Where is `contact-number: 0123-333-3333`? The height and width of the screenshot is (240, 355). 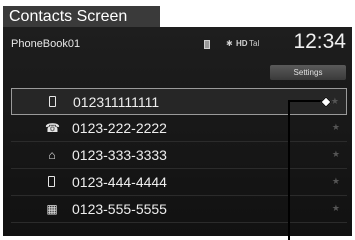
contact-number: 0123-333-3333 is located at coordinates (119, 155).